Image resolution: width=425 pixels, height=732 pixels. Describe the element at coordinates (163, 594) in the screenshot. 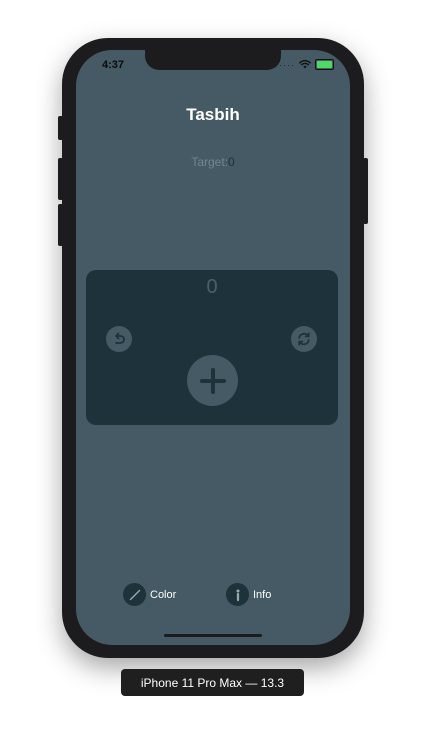

I see `color-label: Color` at that location.